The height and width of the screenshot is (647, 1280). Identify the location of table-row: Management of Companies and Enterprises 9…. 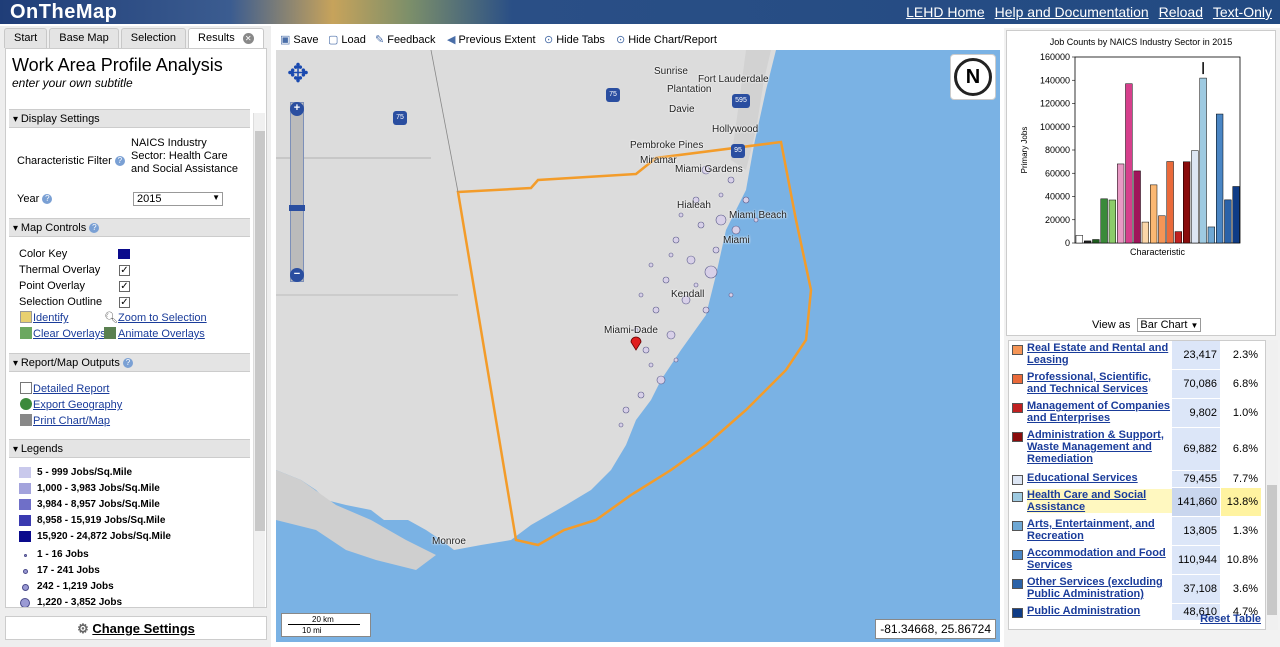
(1137, 413).